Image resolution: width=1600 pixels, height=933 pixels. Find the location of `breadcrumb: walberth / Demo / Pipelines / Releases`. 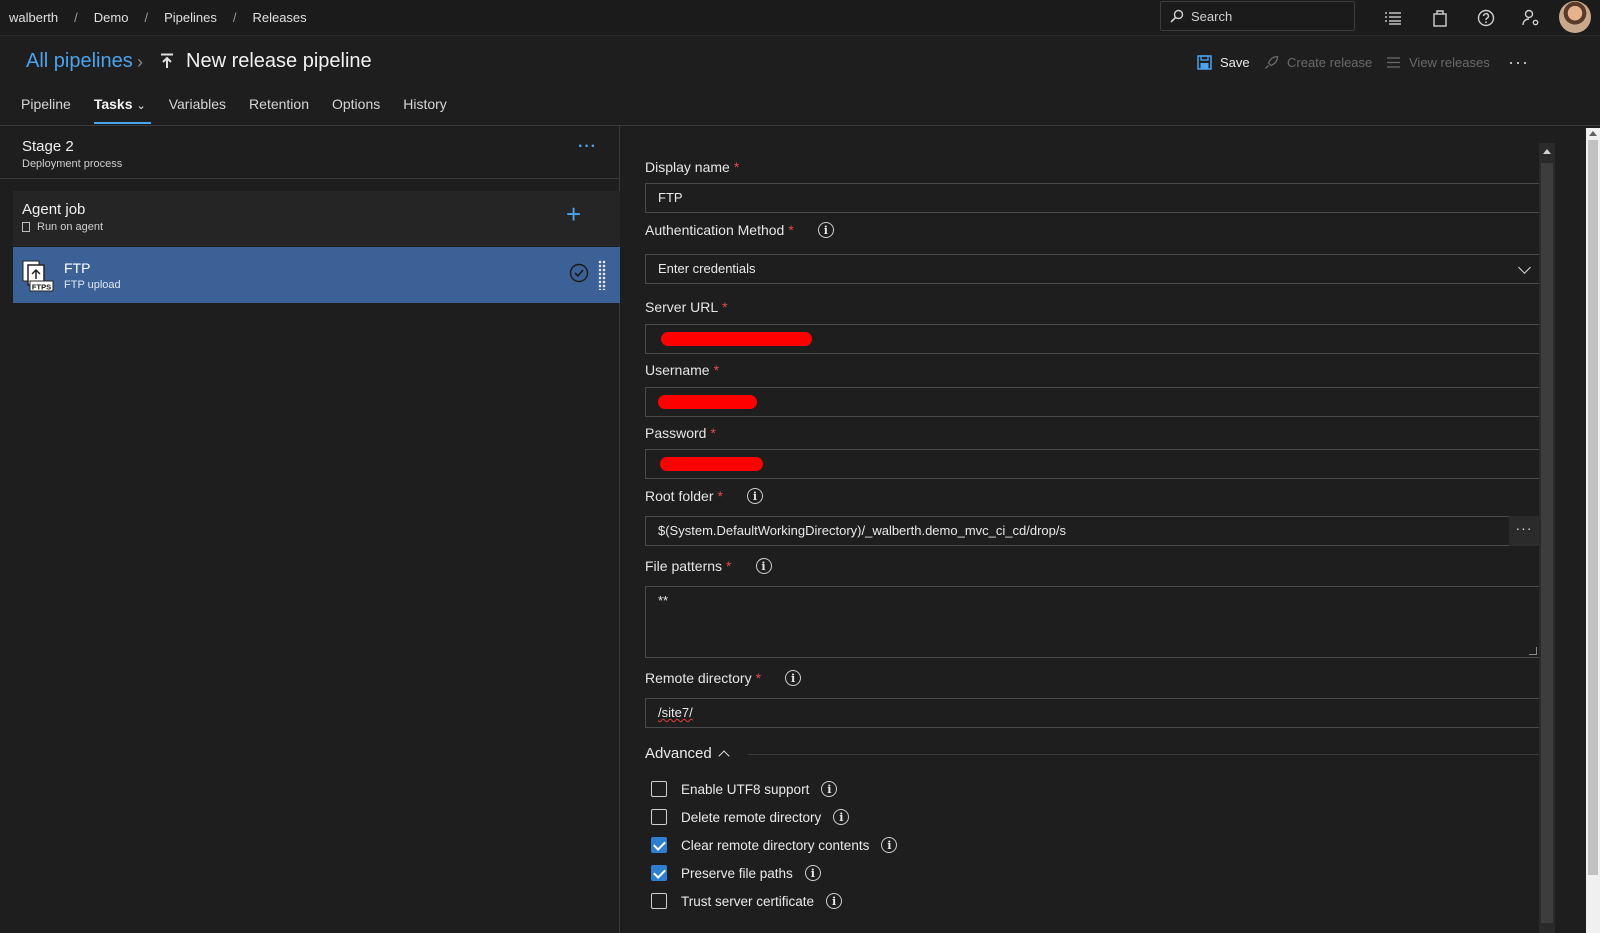

breadcrumb: walberth / Demo / Pipelines / Releases is located at coordinates (158, 17).